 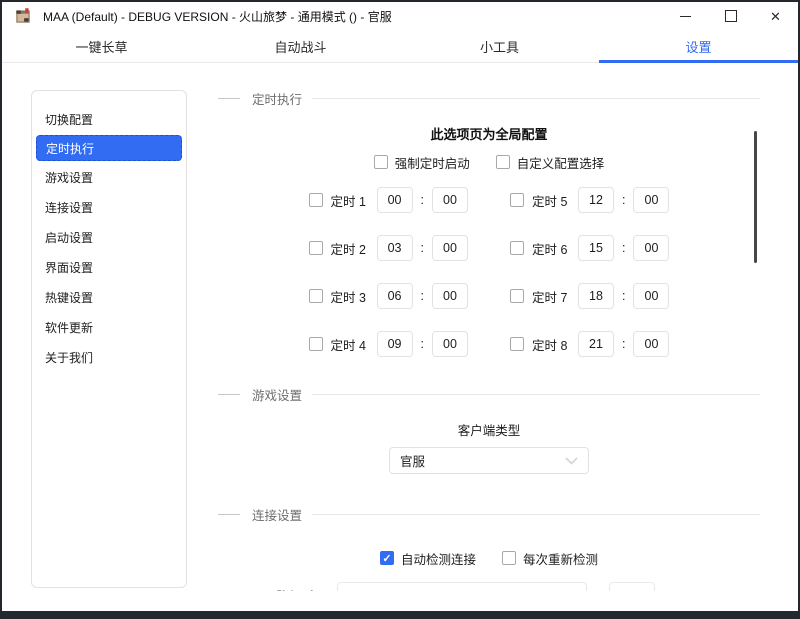 What do you see at coordinates (109, 148) in the screenshot?
I see `sidebar-item-timer: 定时执行` at bounding box center [109, 148].